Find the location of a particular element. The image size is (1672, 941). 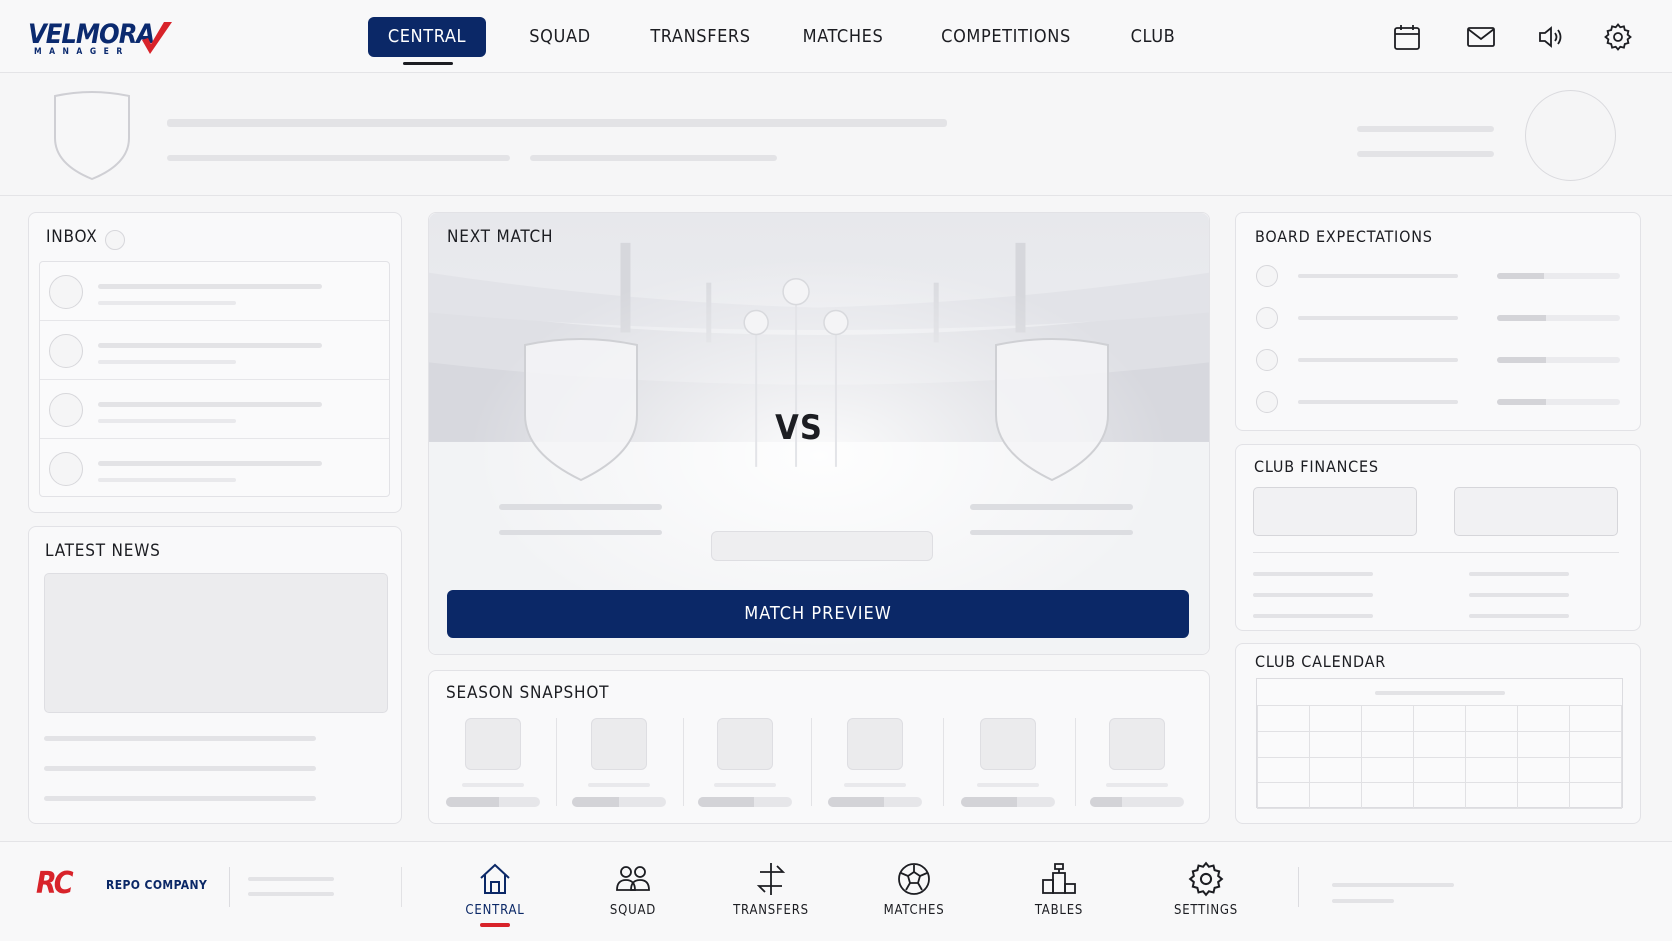

versus-label: VS is located at coordinates (799, 428).